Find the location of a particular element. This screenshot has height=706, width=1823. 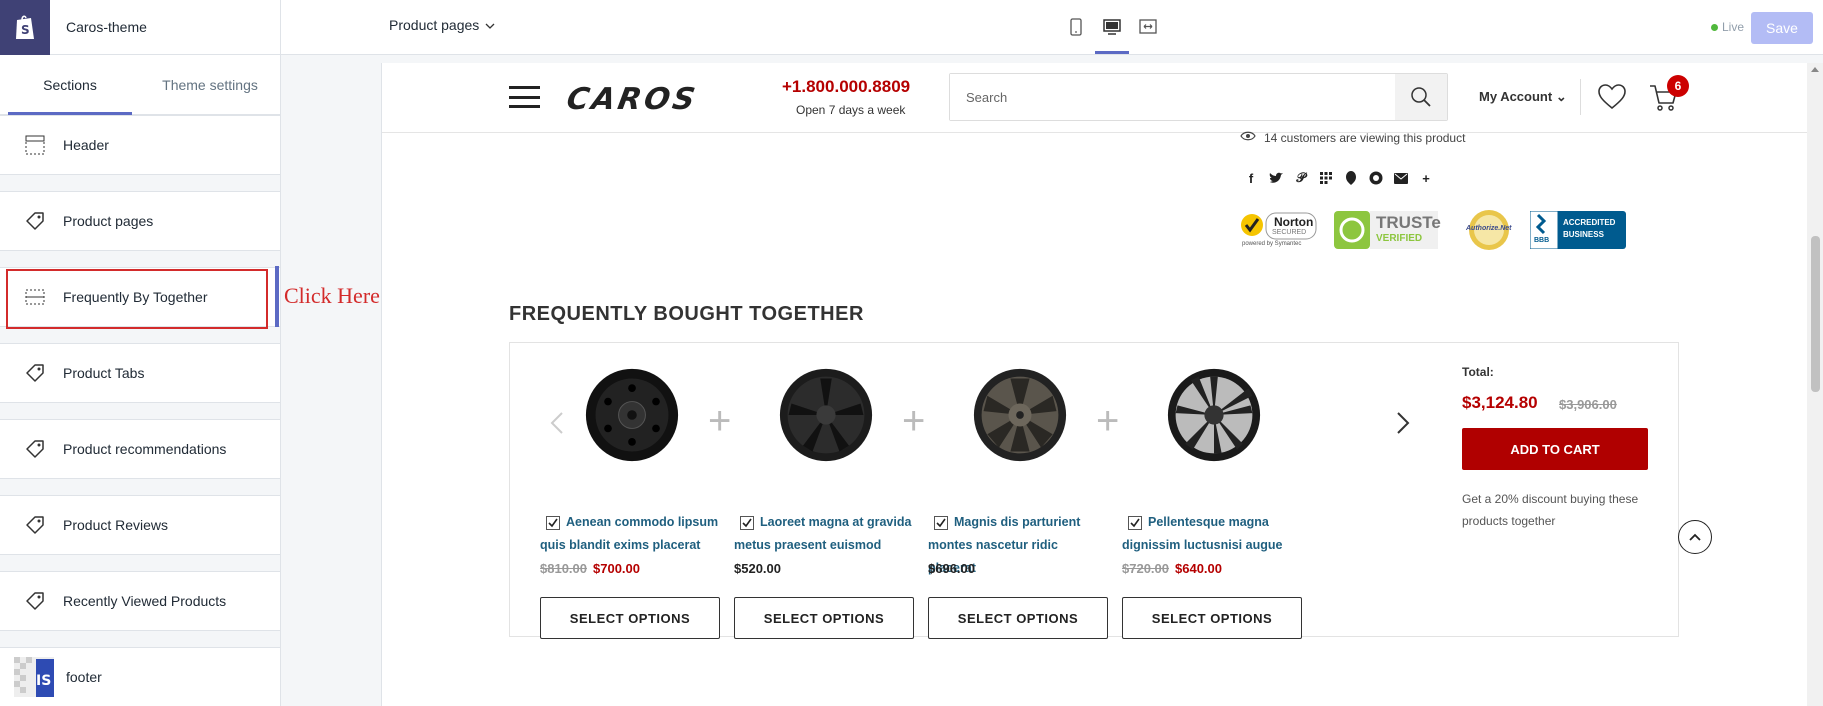

sidebar-item-product-tabs: Product Tabs is located at coordinates (140, 373).